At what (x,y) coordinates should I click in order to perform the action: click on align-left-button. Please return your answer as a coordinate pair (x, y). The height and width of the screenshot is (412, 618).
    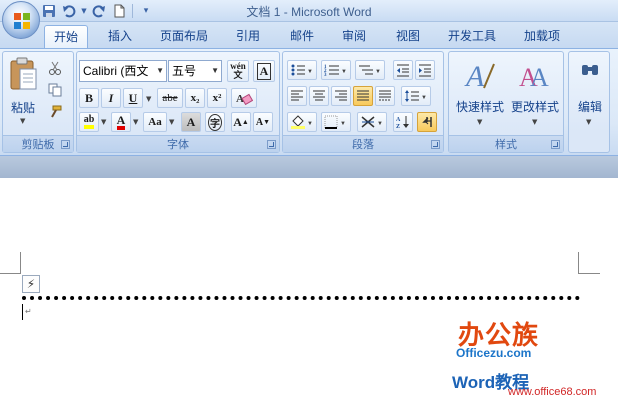
    Looking at the image, I should click on (297, 96).